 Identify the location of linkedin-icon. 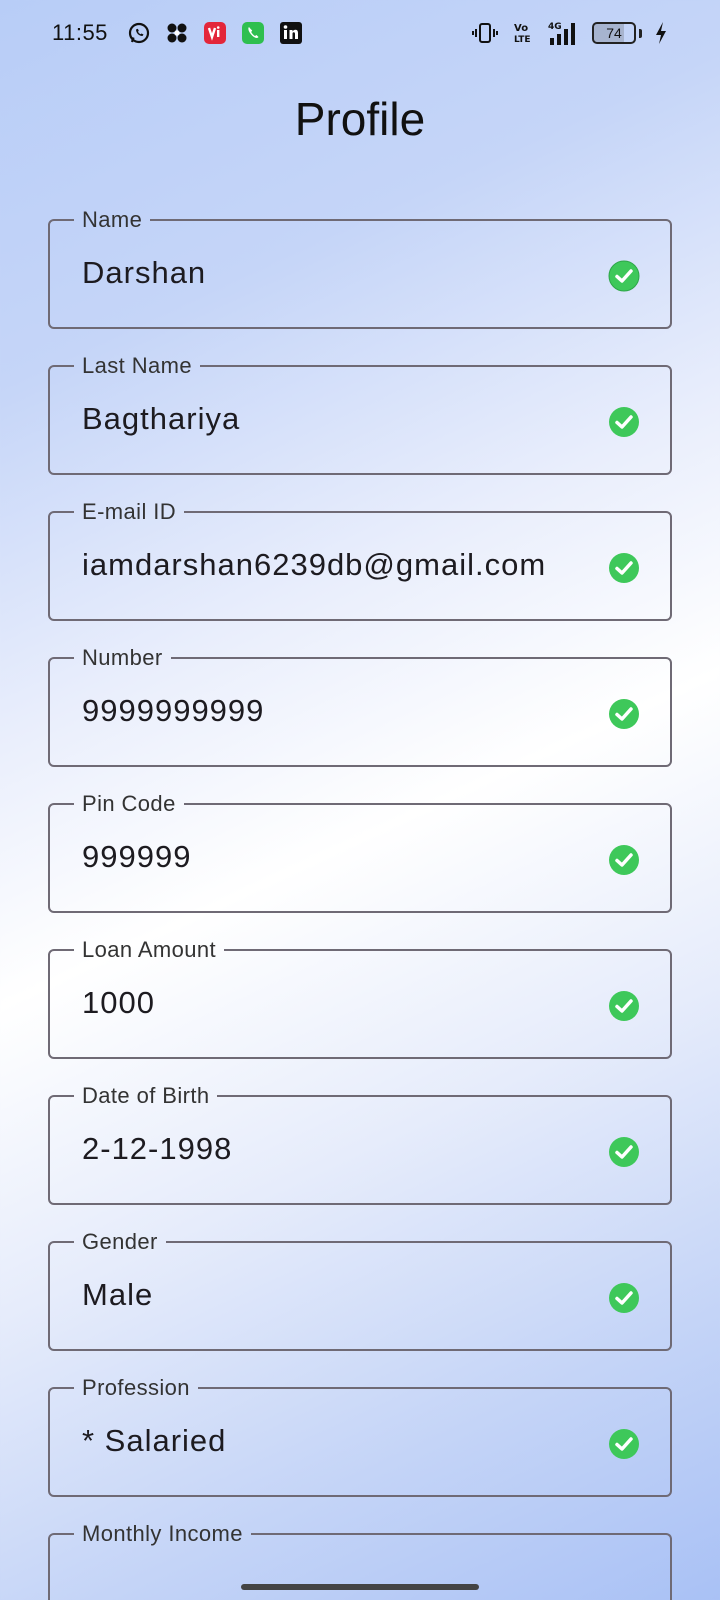
(291, 33).